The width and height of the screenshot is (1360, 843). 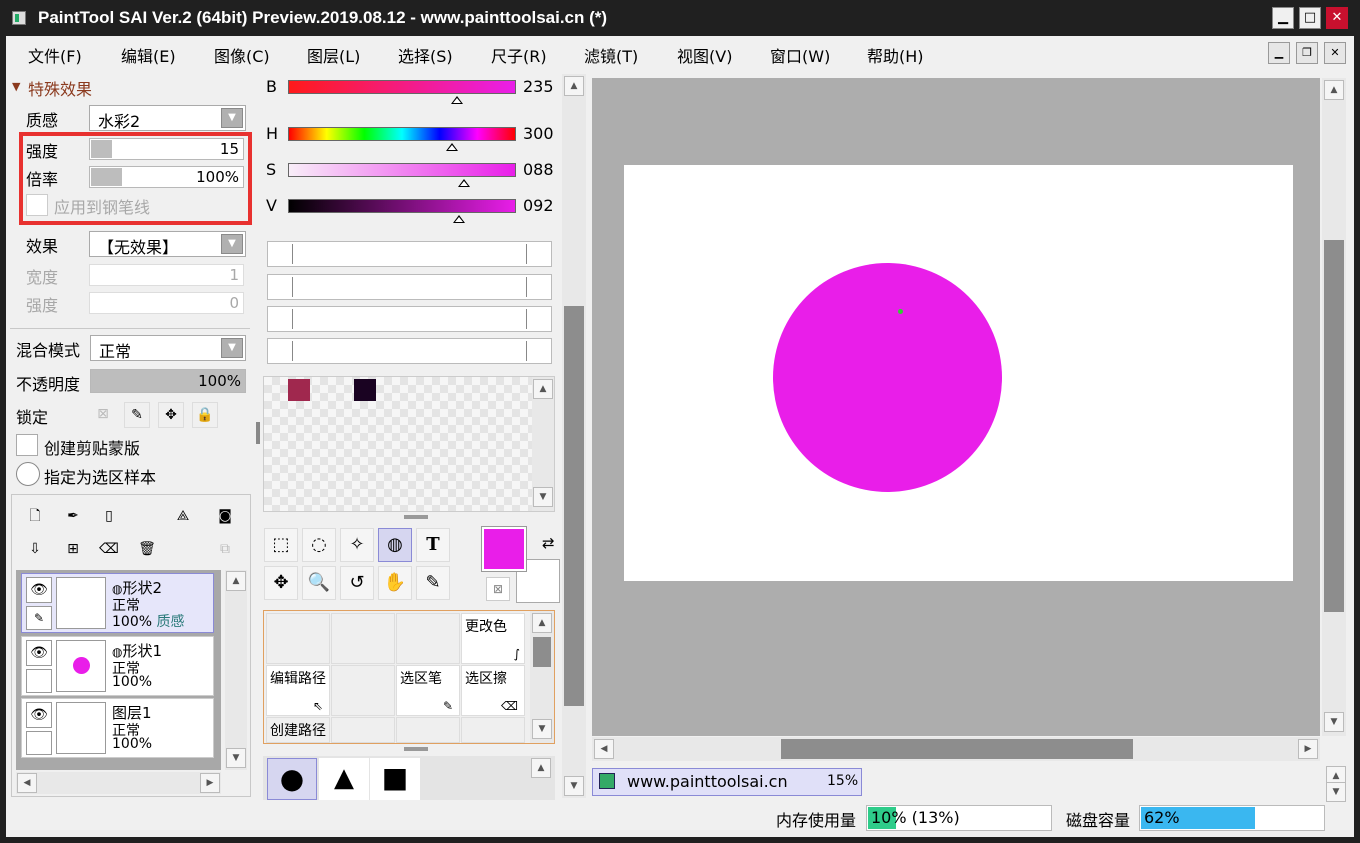 What do you see at coordinates (242, 55) in the screenshot?
I see `menu-image: 图像(C)` at bounding box center [242, 55].